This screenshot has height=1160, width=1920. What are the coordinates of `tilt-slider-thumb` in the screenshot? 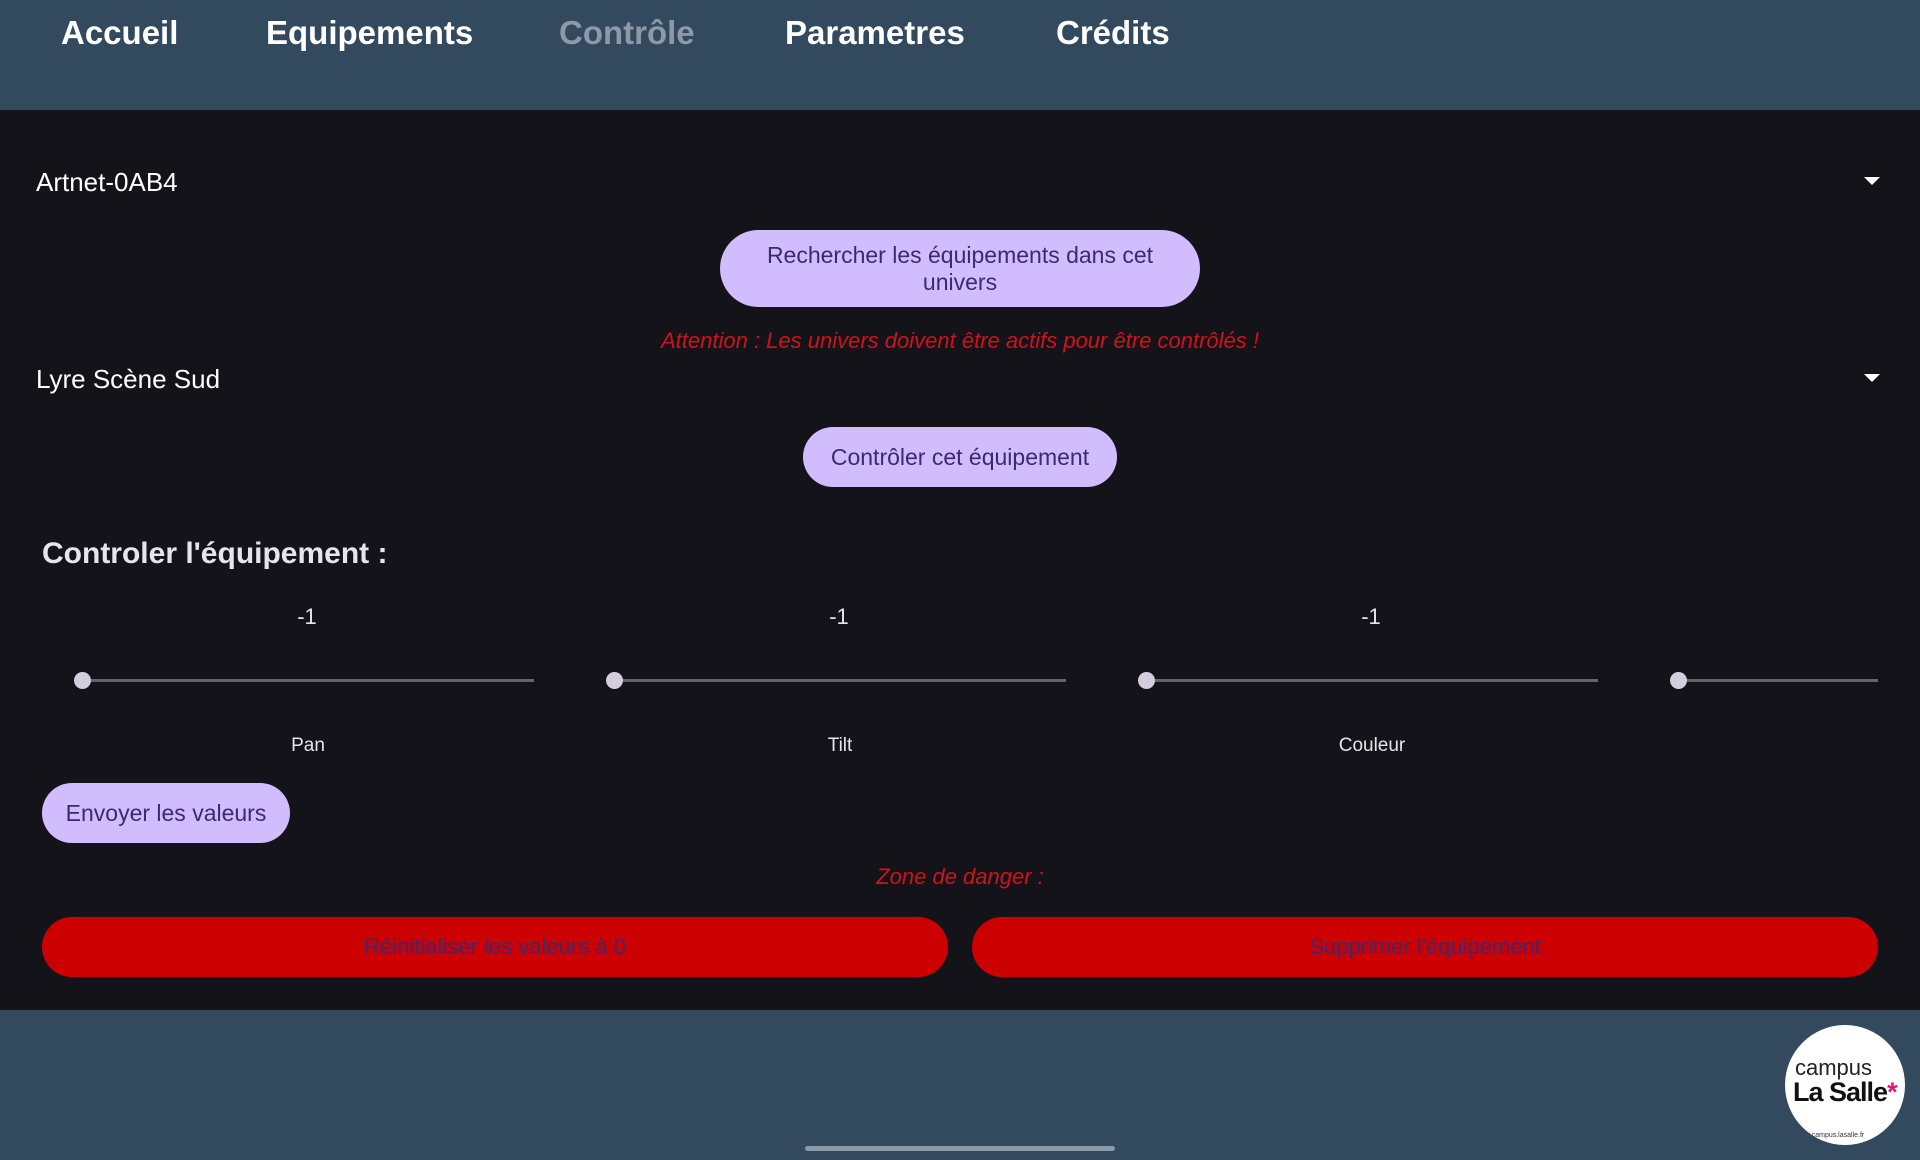 It's located at (614, 680).